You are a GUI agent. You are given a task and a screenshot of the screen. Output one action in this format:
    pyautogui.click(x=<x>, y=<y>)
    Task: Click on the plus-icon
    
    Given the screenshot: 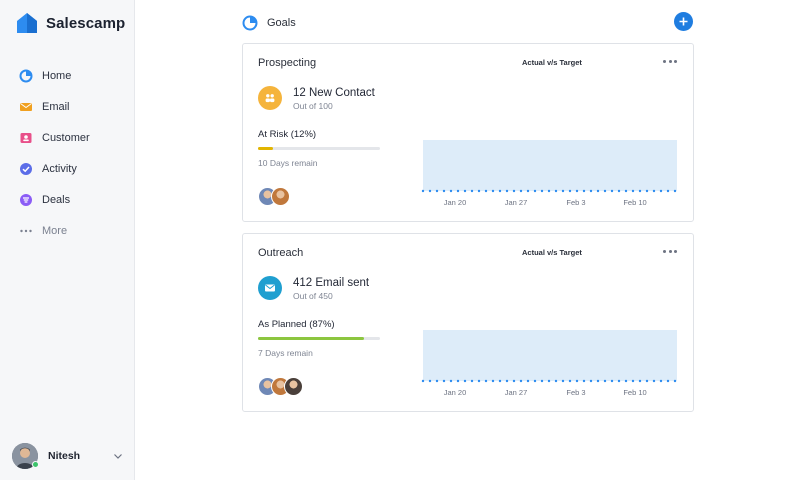 What is the action you would take?
    pyautogui.click(x=683, y=21)
    